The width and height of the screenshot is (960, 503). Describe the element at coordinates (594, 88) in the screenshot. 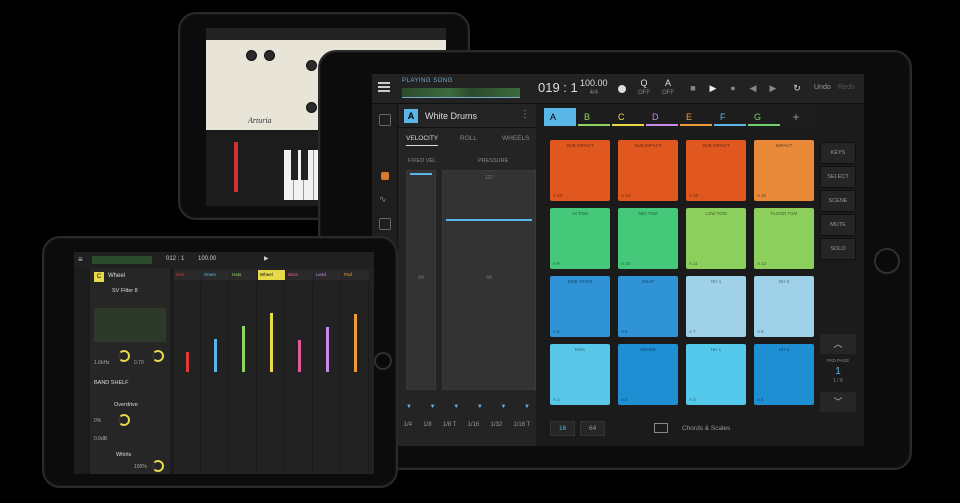

I see `tempo-display: 100.00 4/4` at that location.